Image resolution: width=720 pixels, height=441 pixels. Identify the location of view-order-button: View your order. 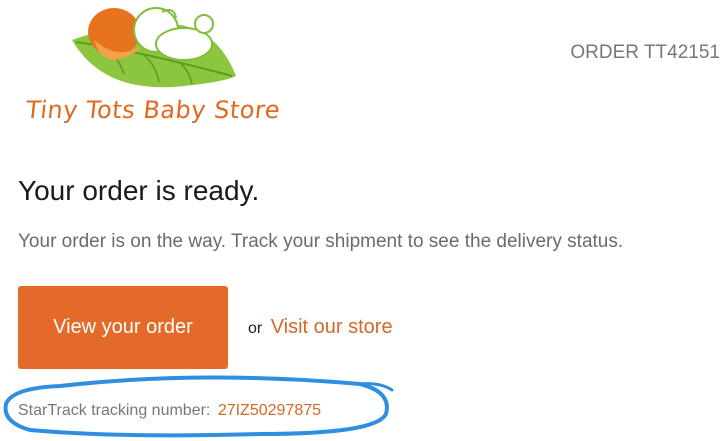
(123, 327).